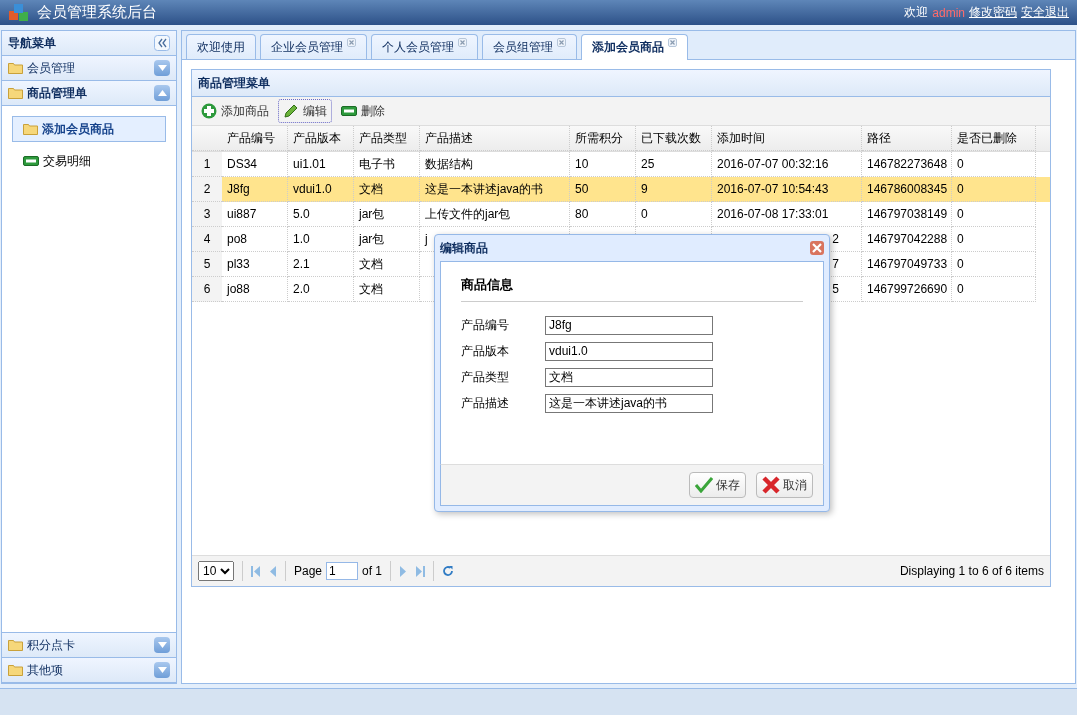 The height and width of the screenshot is (715, 1077). Describe the element at coordinates (207, 289) in the screenshot. I see `row-number: 6` at that location.